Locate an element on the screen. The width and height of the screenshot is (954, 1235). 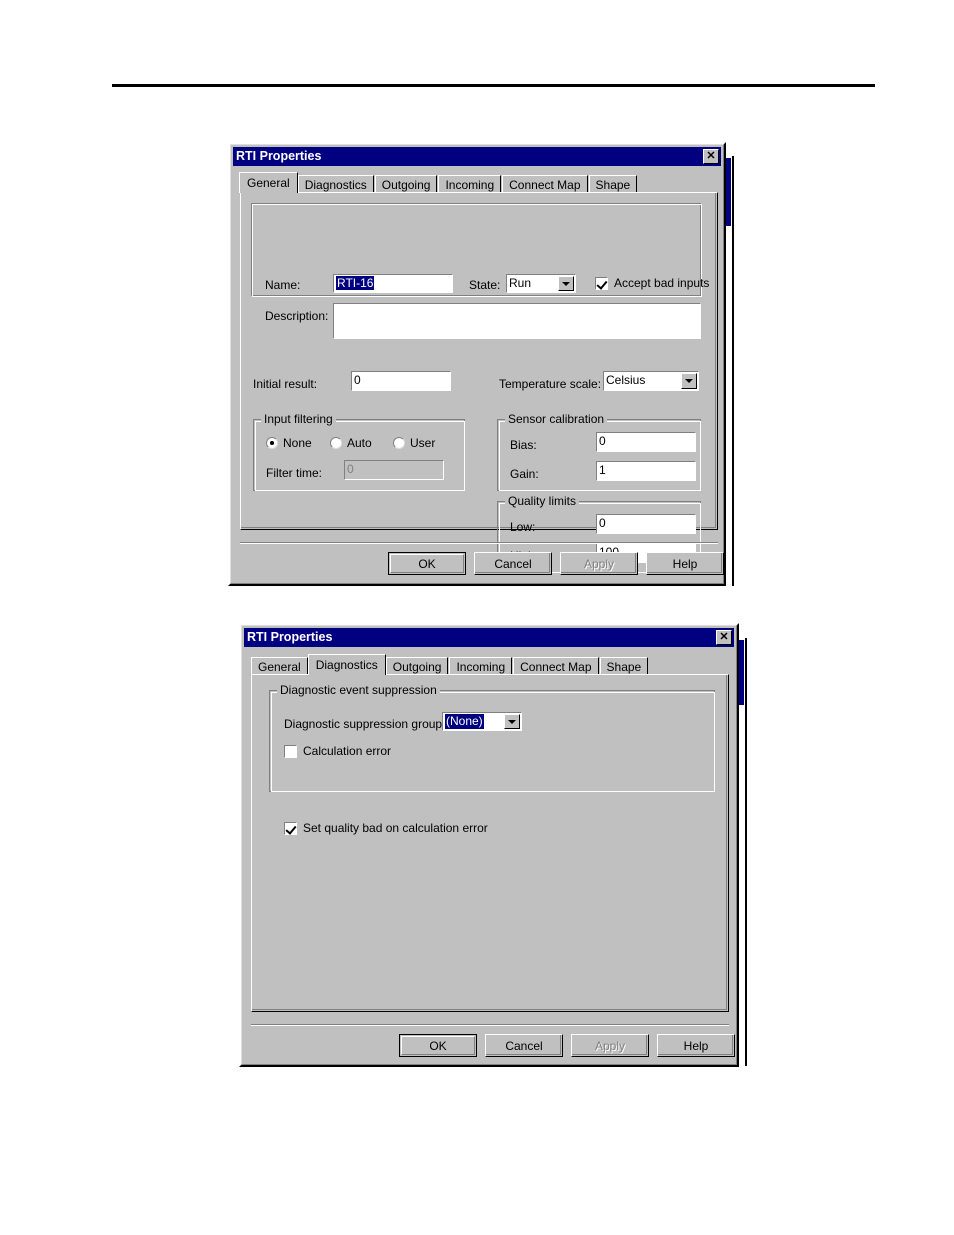
input-filtering-title: Input filtering is located at coordinates (298, 419).